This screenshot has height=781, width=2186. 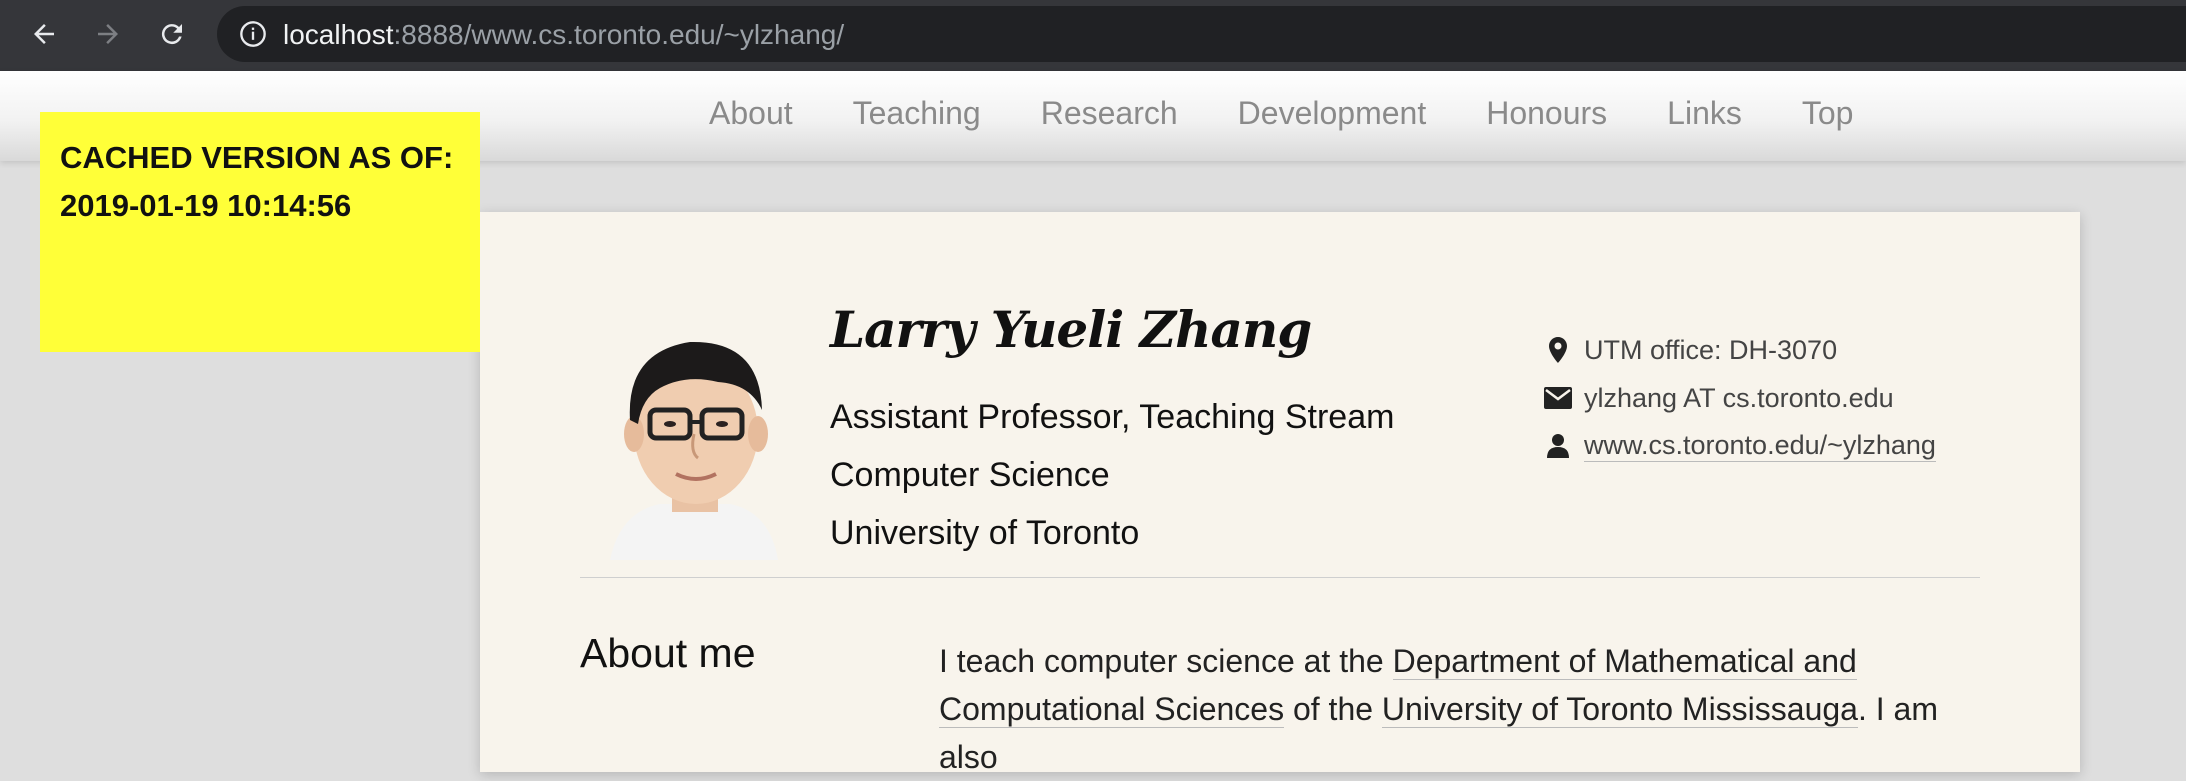 I want to click on nav-link-links: Links, so click(x=1704, y=113).